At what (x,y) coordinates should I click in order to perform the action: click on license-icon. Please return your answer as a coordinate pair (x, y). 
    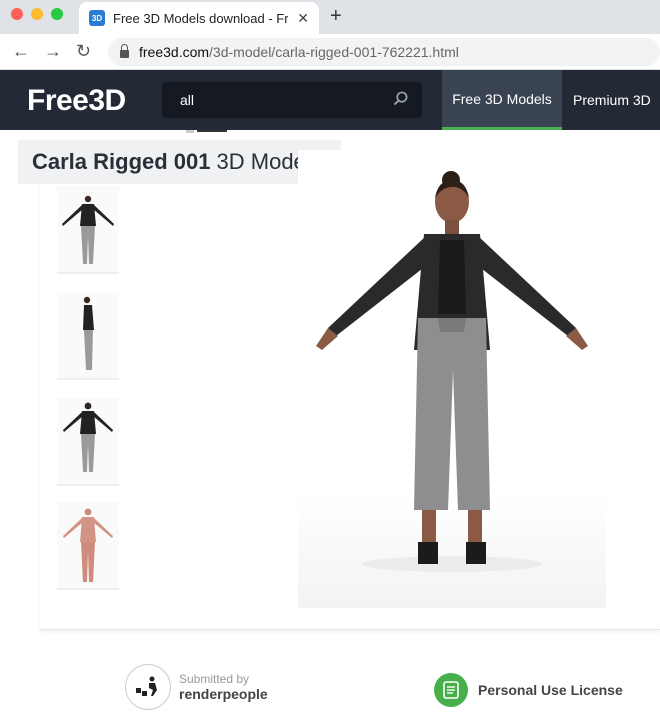
    Looking at the image, I should click on (451, 690).